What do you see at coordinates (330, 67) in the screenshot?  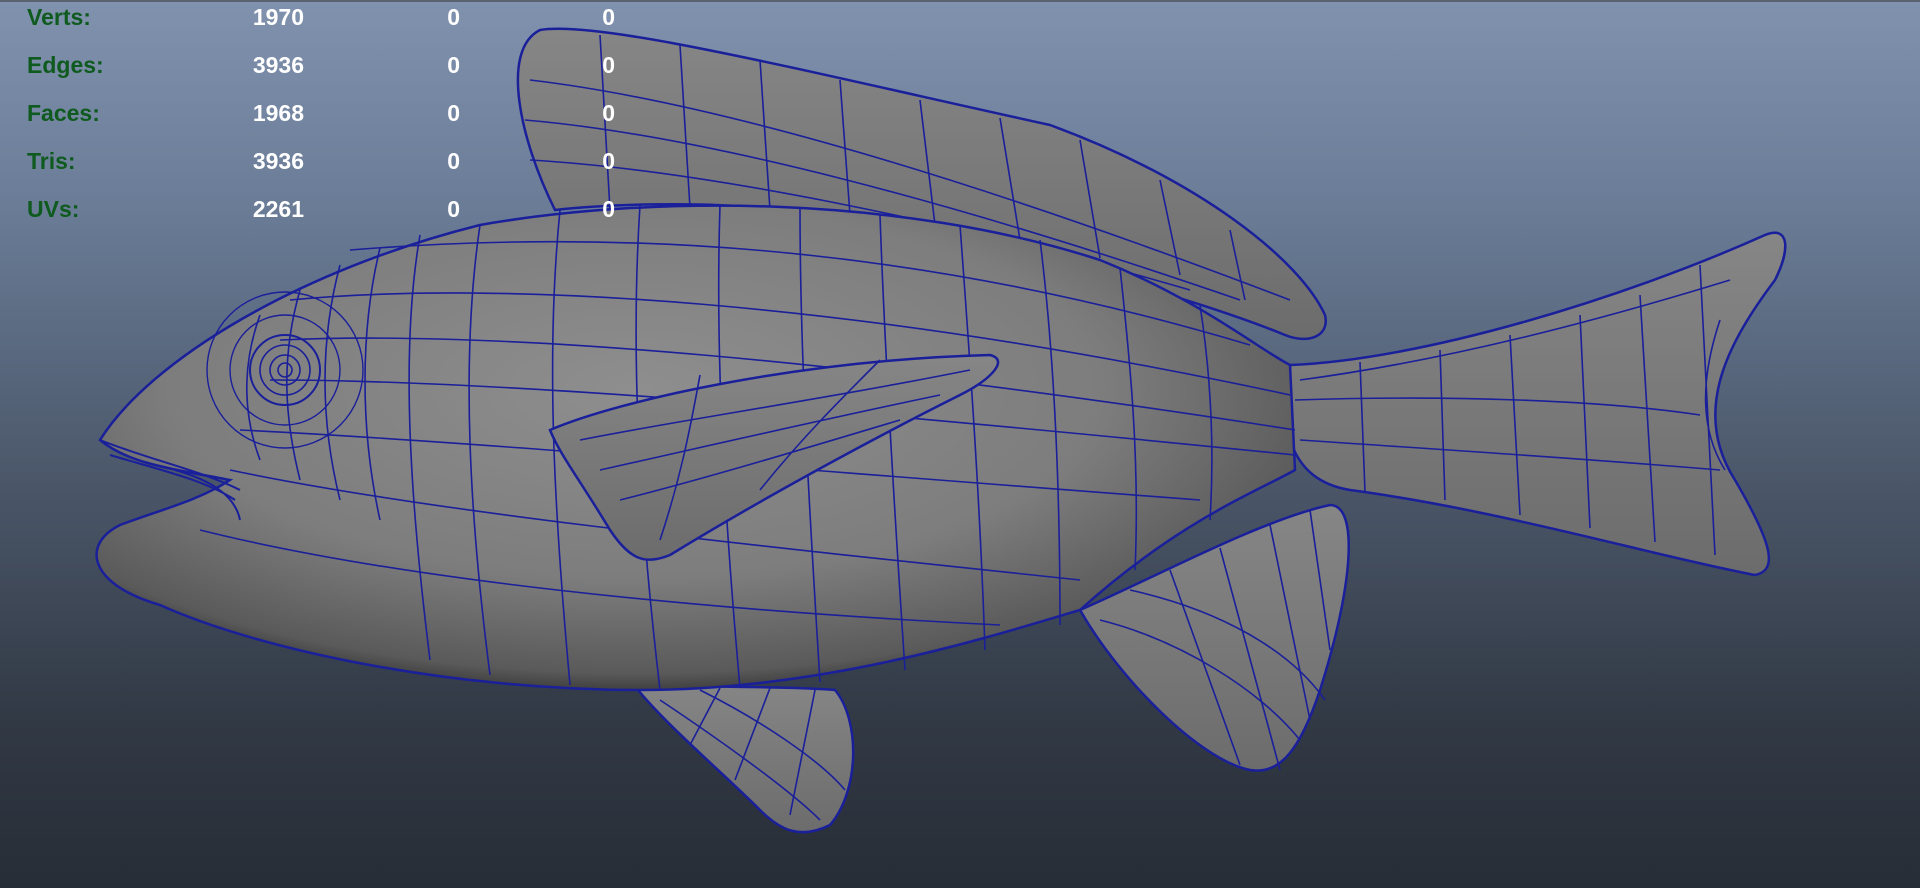 I see `hud-row-edges: Edges: 3936 0 0` at bounding box center [330, 67].